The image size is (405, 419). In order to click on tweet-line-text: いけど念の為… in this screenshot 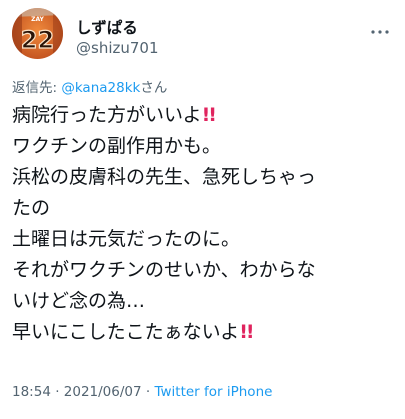, I will do `click(79, 301)`.